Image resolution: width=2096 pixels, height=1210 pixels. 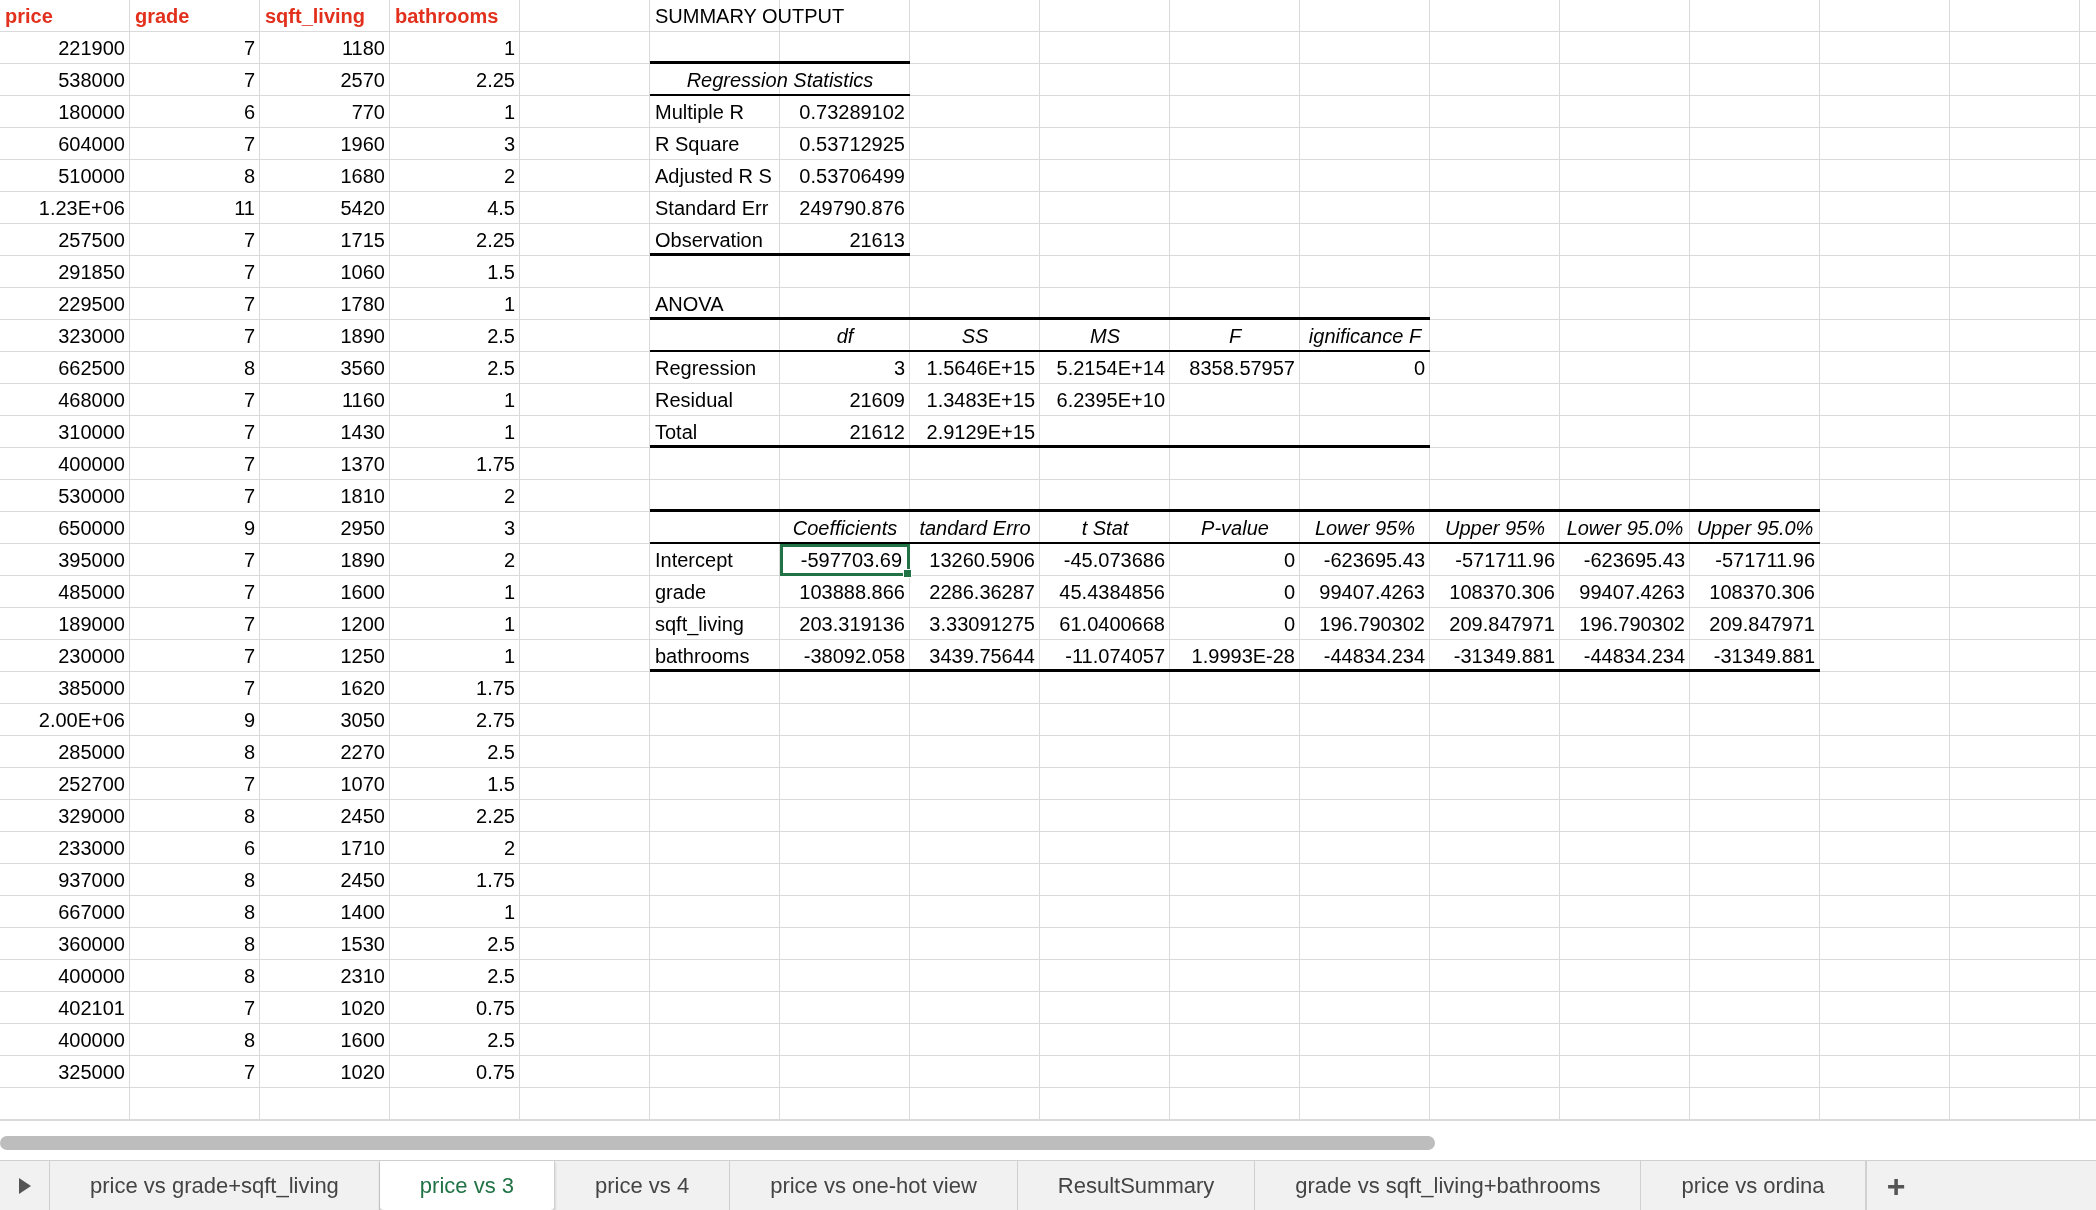 I want to click on fill-handle, so click(x=907, y=573).